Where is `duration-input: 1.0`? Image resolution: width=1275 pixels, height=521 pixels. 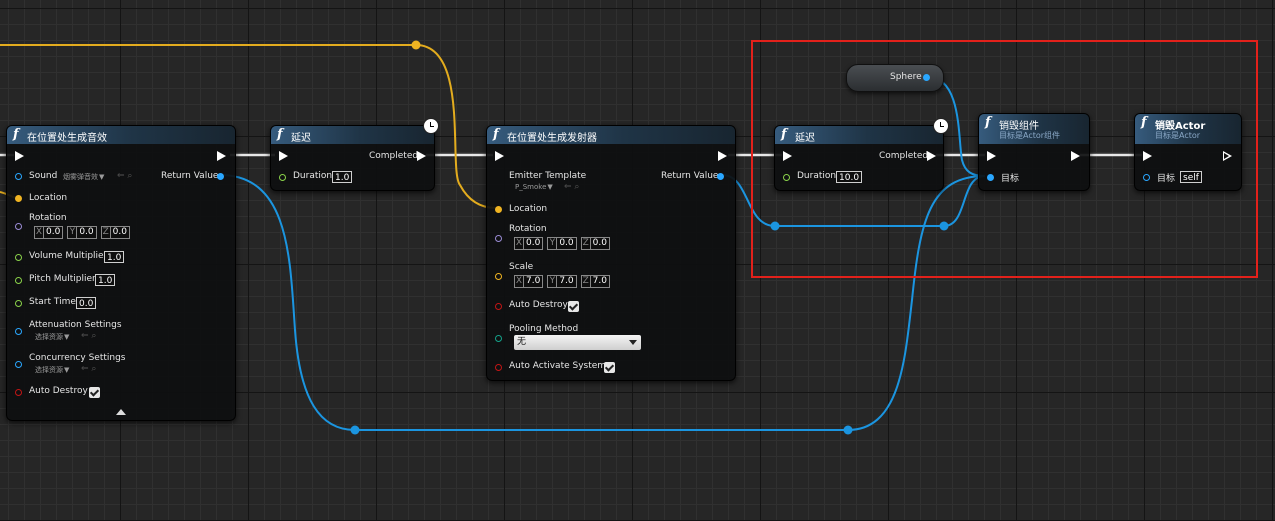 duration-input: 1.0 is located at coordinates (342, 177).